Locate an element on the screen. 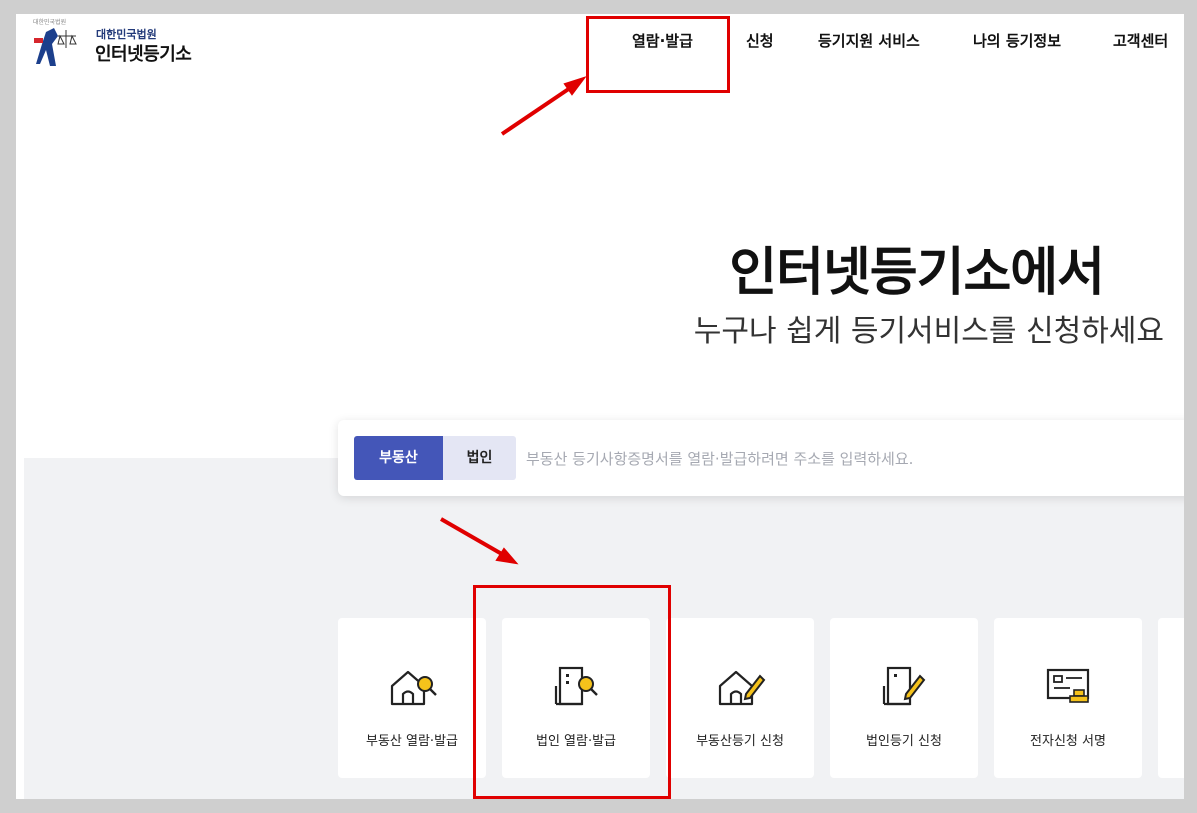  tab-corporation: 법인 is located at coordinates (479, 458).